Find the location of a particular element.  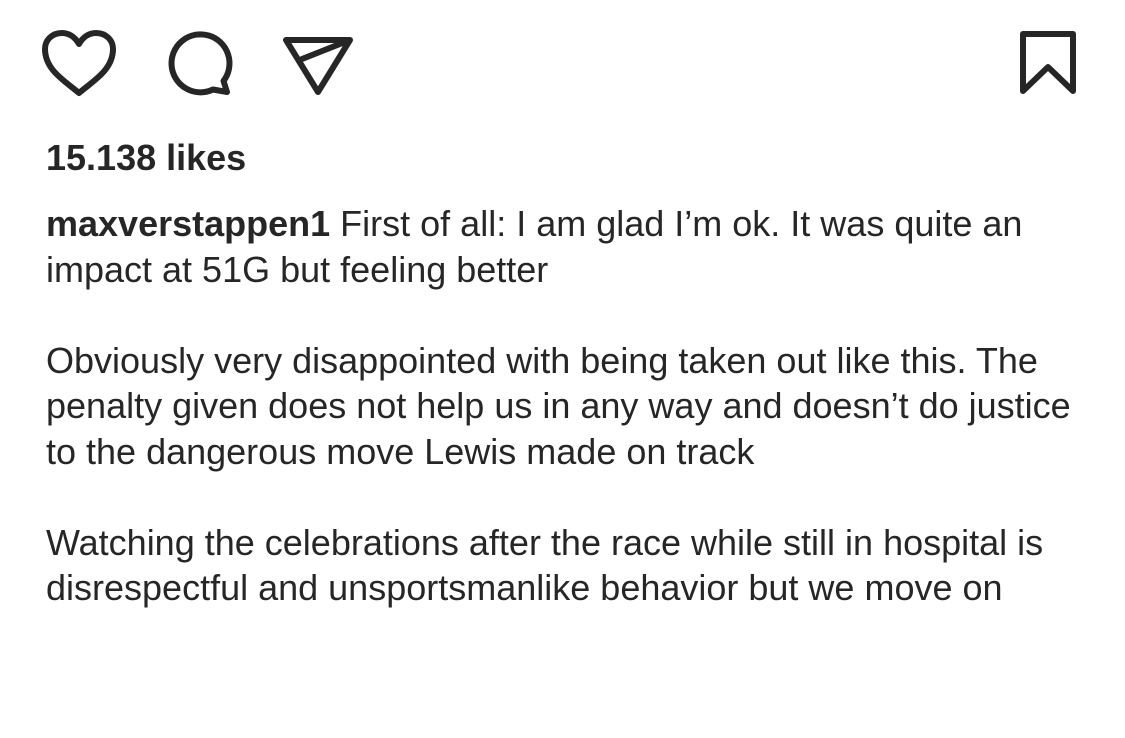

share-button is located at coordinates (320, 64).